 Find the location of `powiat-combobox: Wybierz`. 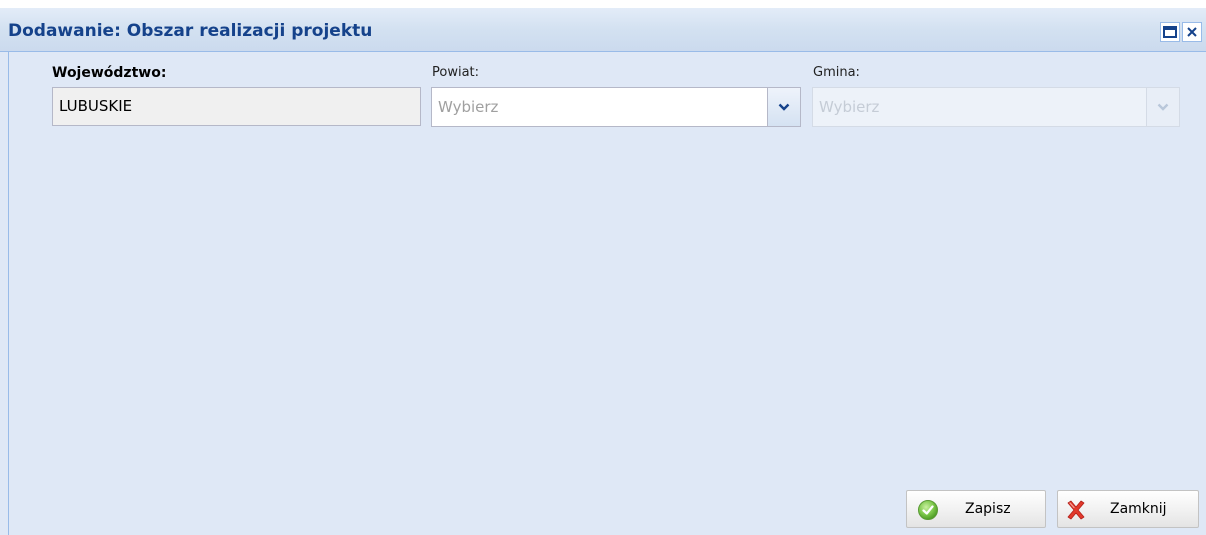

powiat-combobox: Wybierz is located at coordinates (616, 107).